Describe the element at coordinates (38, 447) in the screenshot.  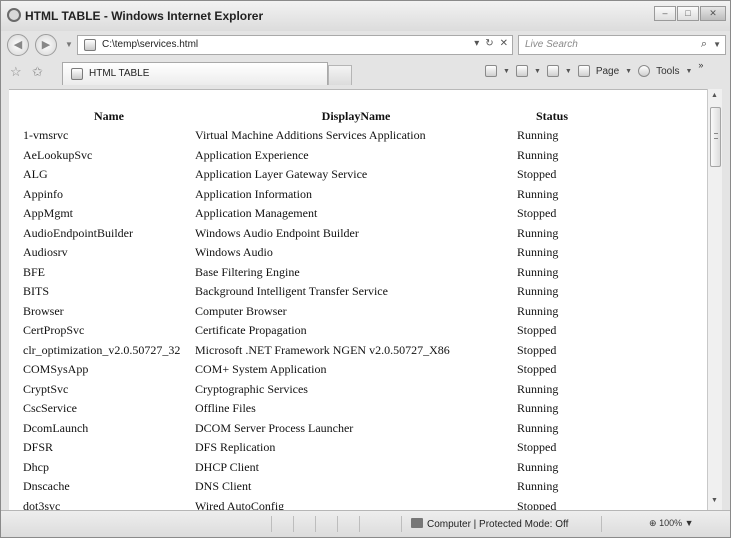
I see `cell-name: DFSR` at that location.